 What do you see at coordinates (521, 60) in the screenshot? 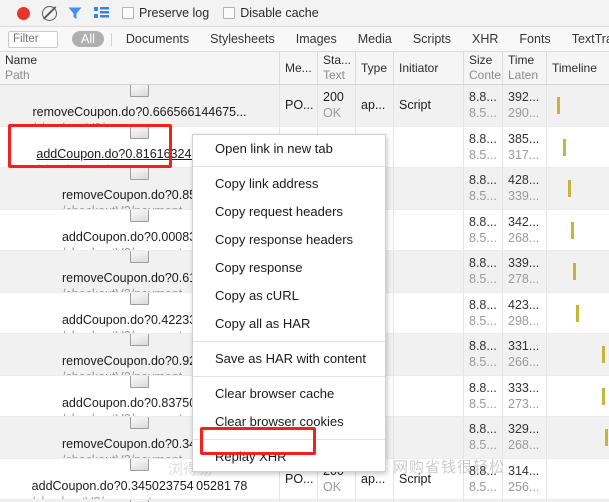
I see `column-header-time-line1: Time` at bounding box center [521, 60].